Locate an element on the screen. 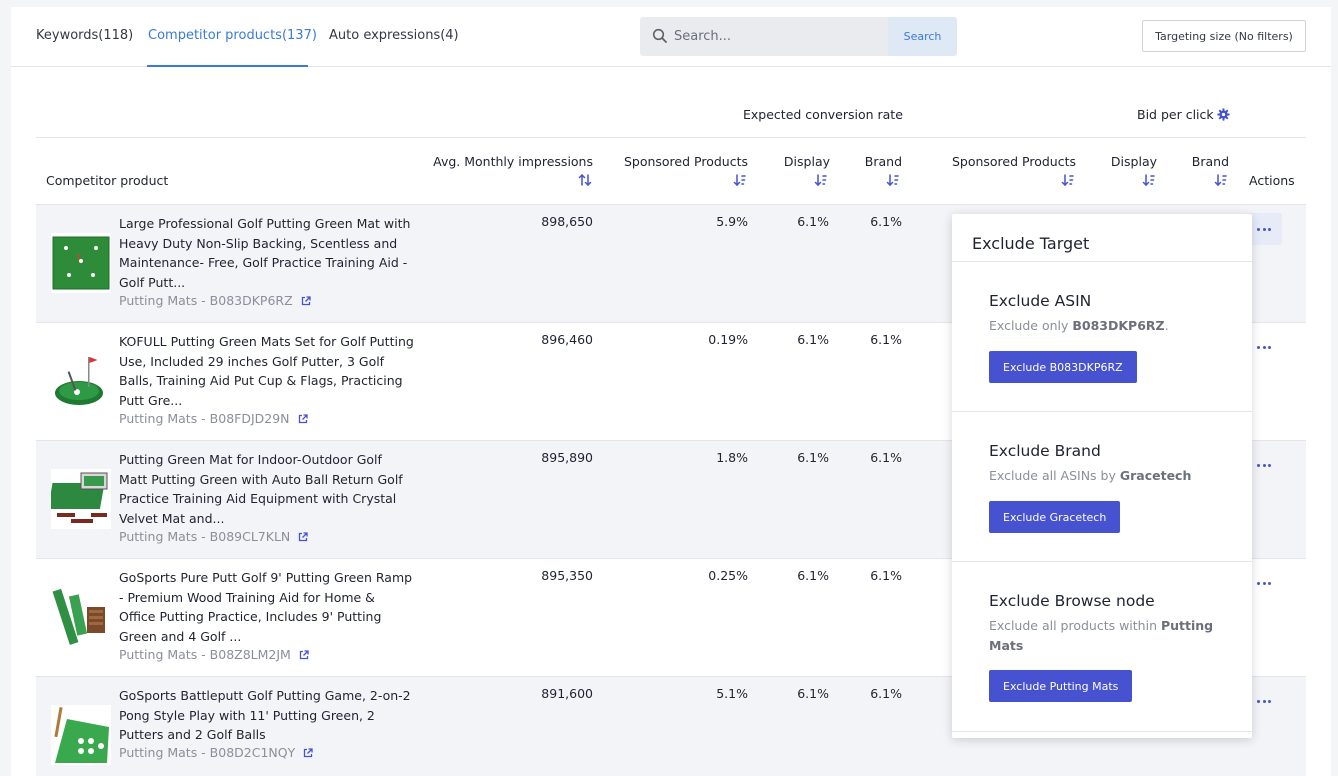 The image size is (1338, 776). active-tab-indicator is located at coordinates (227, 66).